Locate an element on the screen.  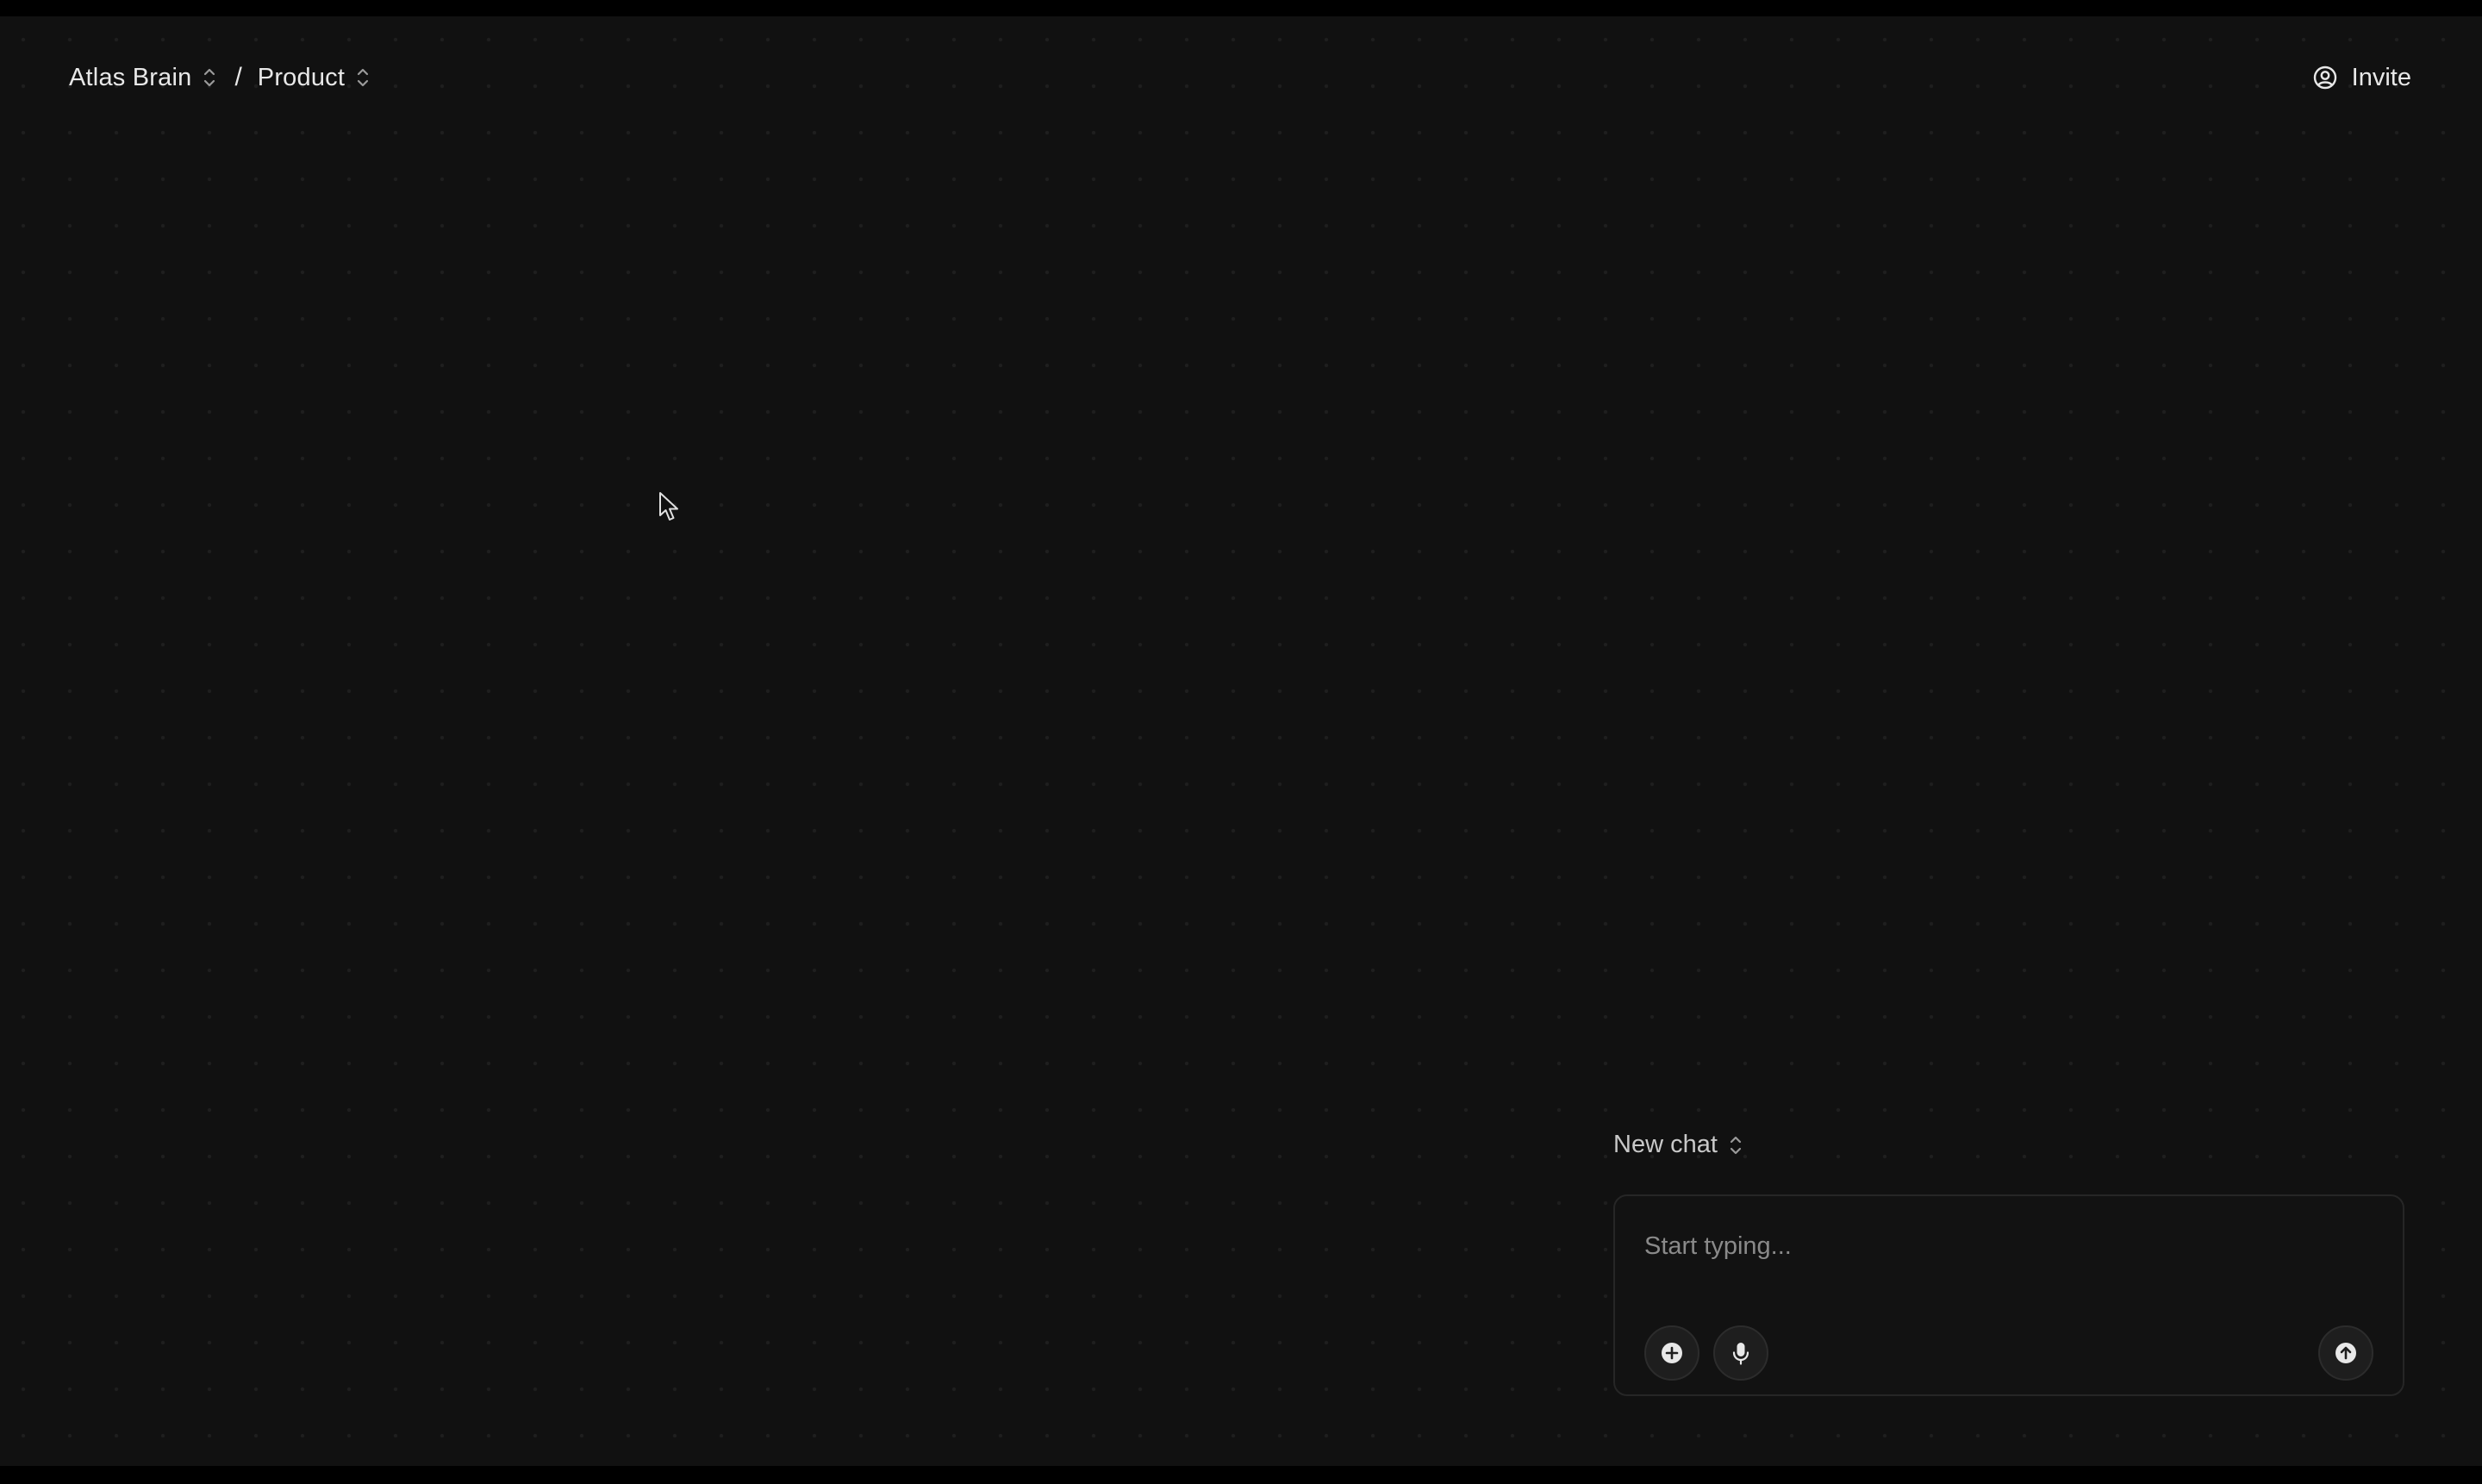
chat-input is located at coordinates (2006, 1246).